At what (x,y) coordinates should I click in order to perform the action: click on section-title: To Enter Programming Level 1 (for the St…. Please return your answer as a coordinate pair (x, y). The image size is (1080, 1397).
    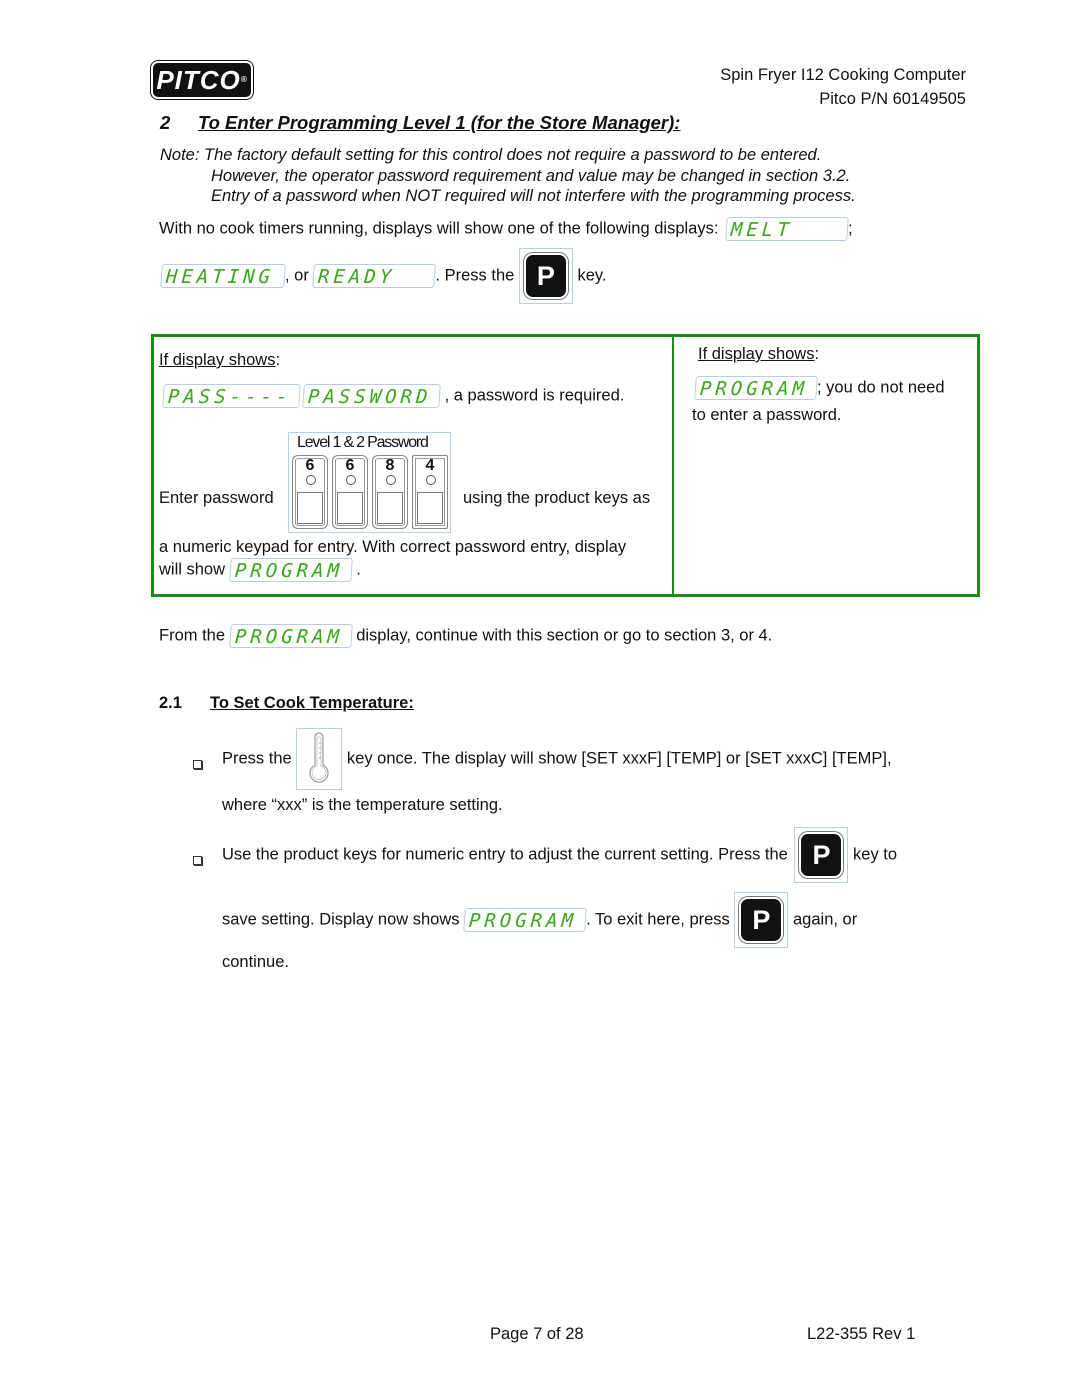
    Looking at the image, I should click on (439, 122).